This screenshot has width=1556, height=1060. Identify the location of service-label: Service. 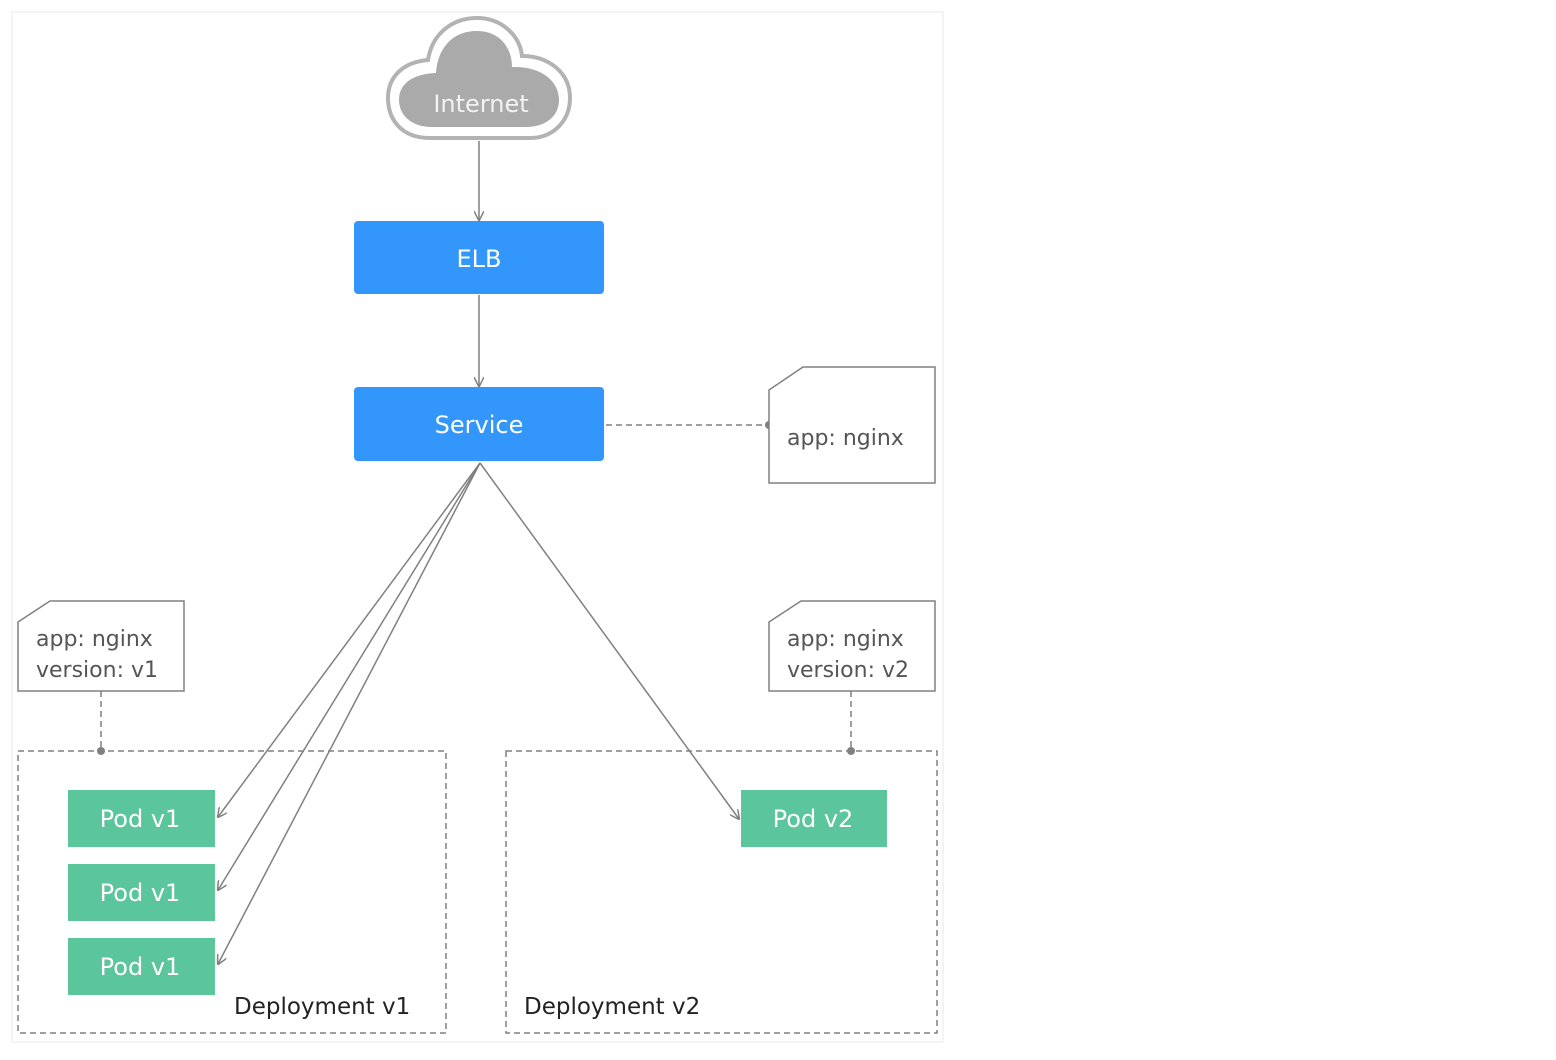
(479, 425).